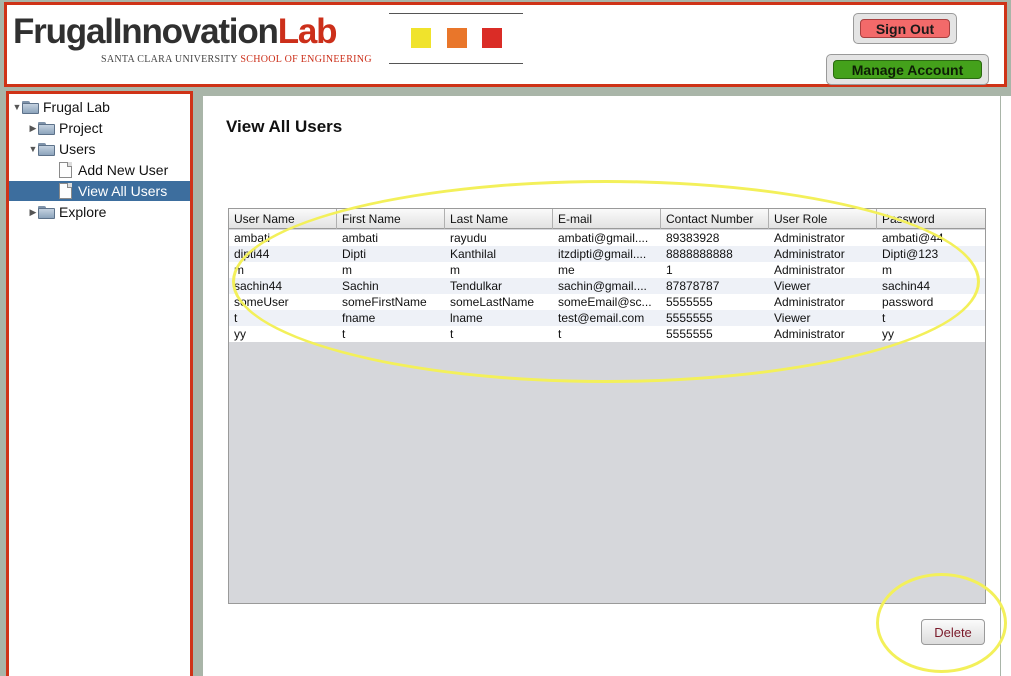  I want to click on cell-contact-number: 1, so click(669, 270).